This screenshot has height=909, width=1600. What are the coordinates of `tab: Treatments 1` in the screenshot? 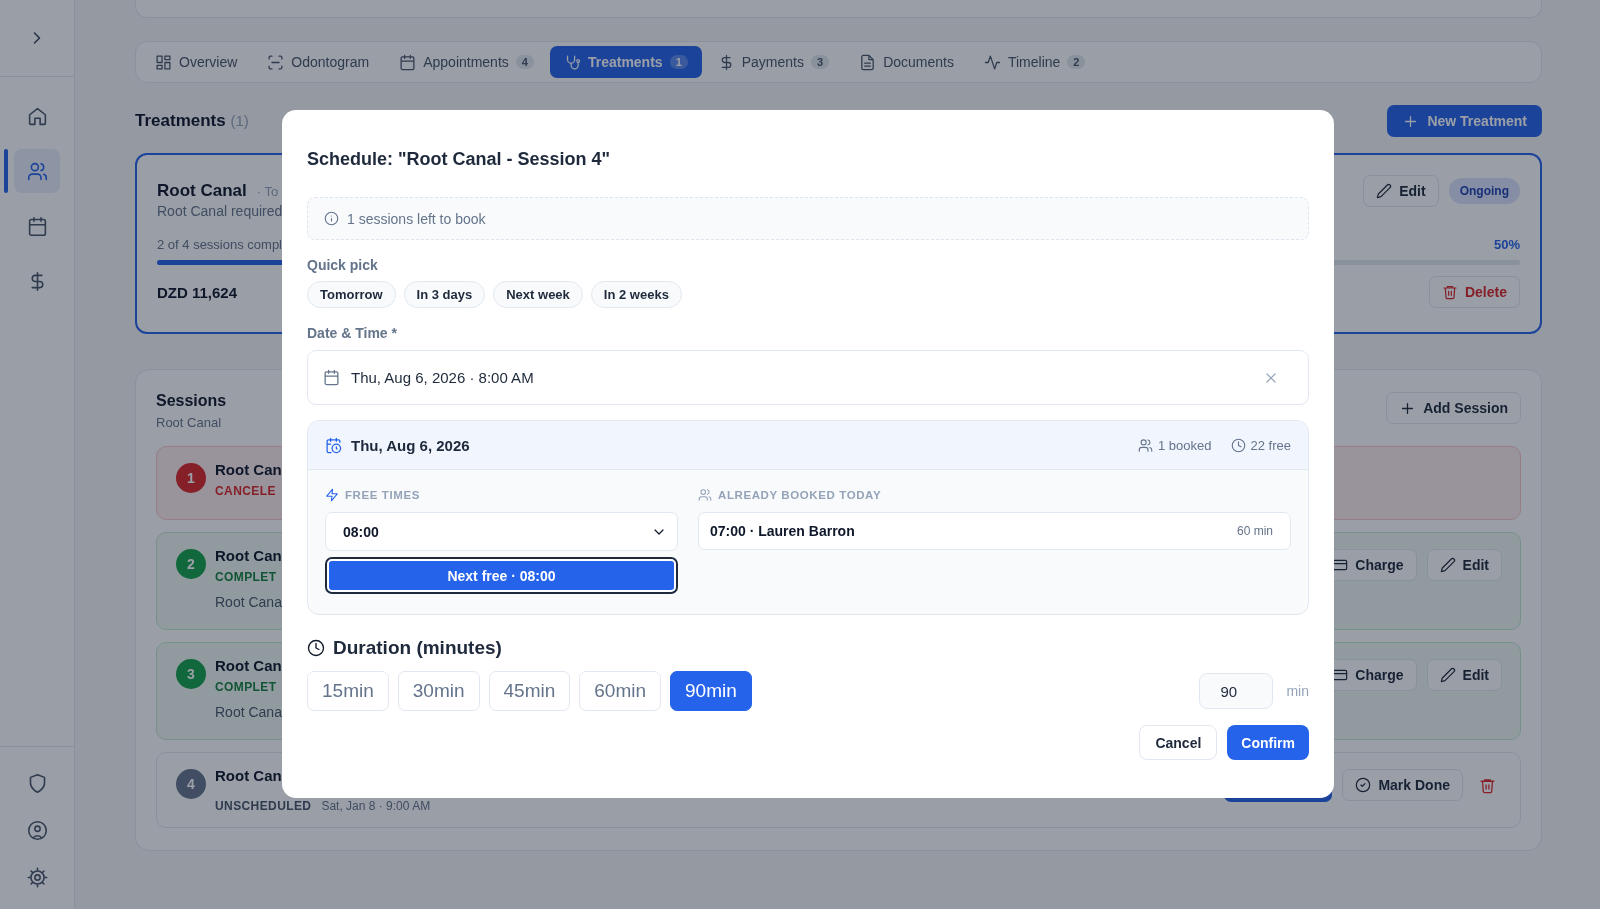 It's located at (625, 62).